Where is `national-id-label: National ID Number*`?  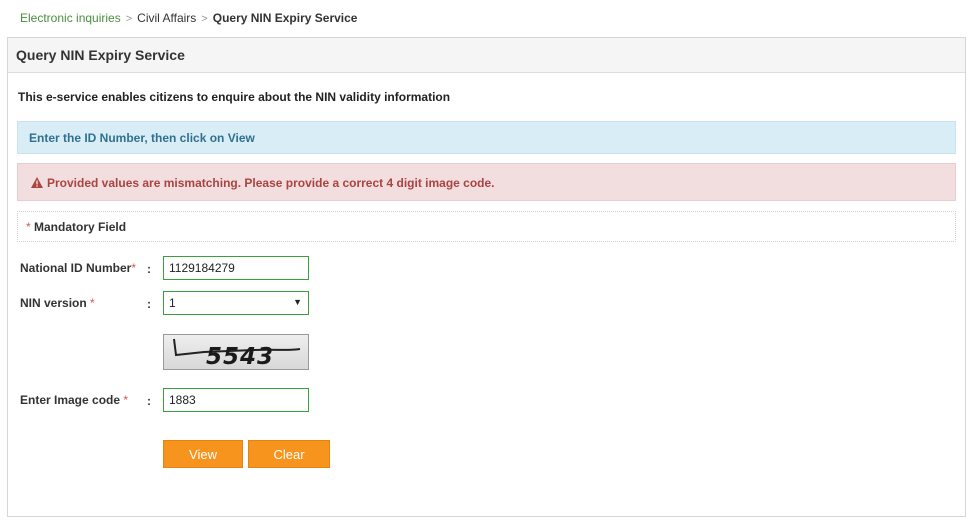 national-id-label: National ID Number* is located at coordinates (78, 268).